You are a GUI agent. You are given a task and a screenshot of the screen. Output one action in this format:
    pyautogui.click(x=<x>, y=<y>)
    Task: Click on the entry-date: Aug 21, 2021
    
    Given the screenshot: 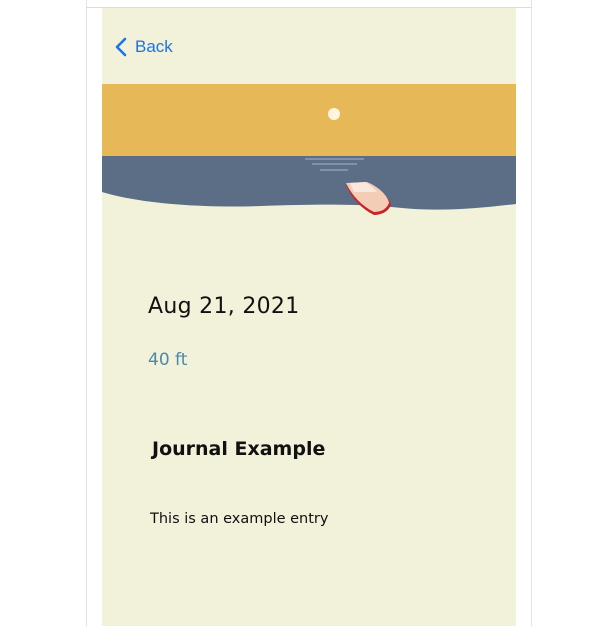 What is the action you would take?
    pyautogui.click(x=224, y=306)
    